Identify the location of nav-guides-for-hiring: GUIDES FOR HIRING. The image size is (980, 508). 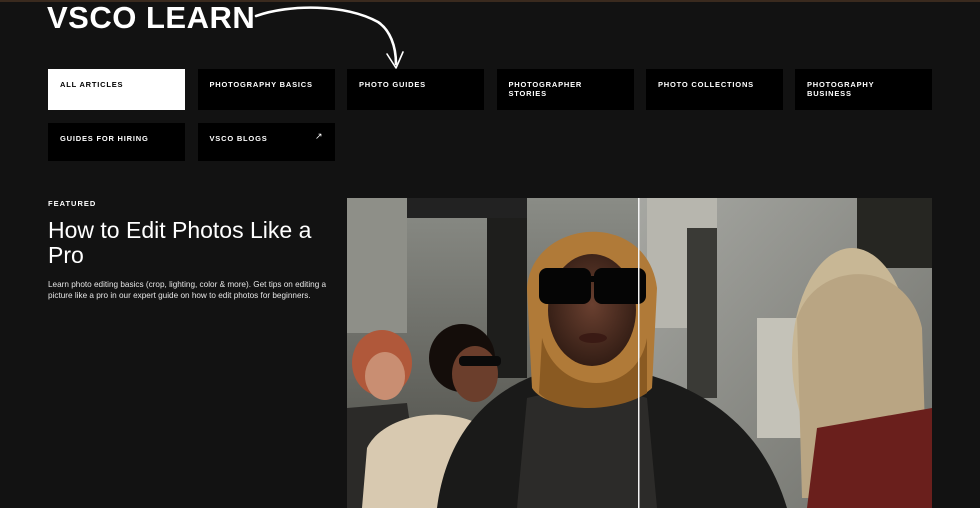
(116, 142).